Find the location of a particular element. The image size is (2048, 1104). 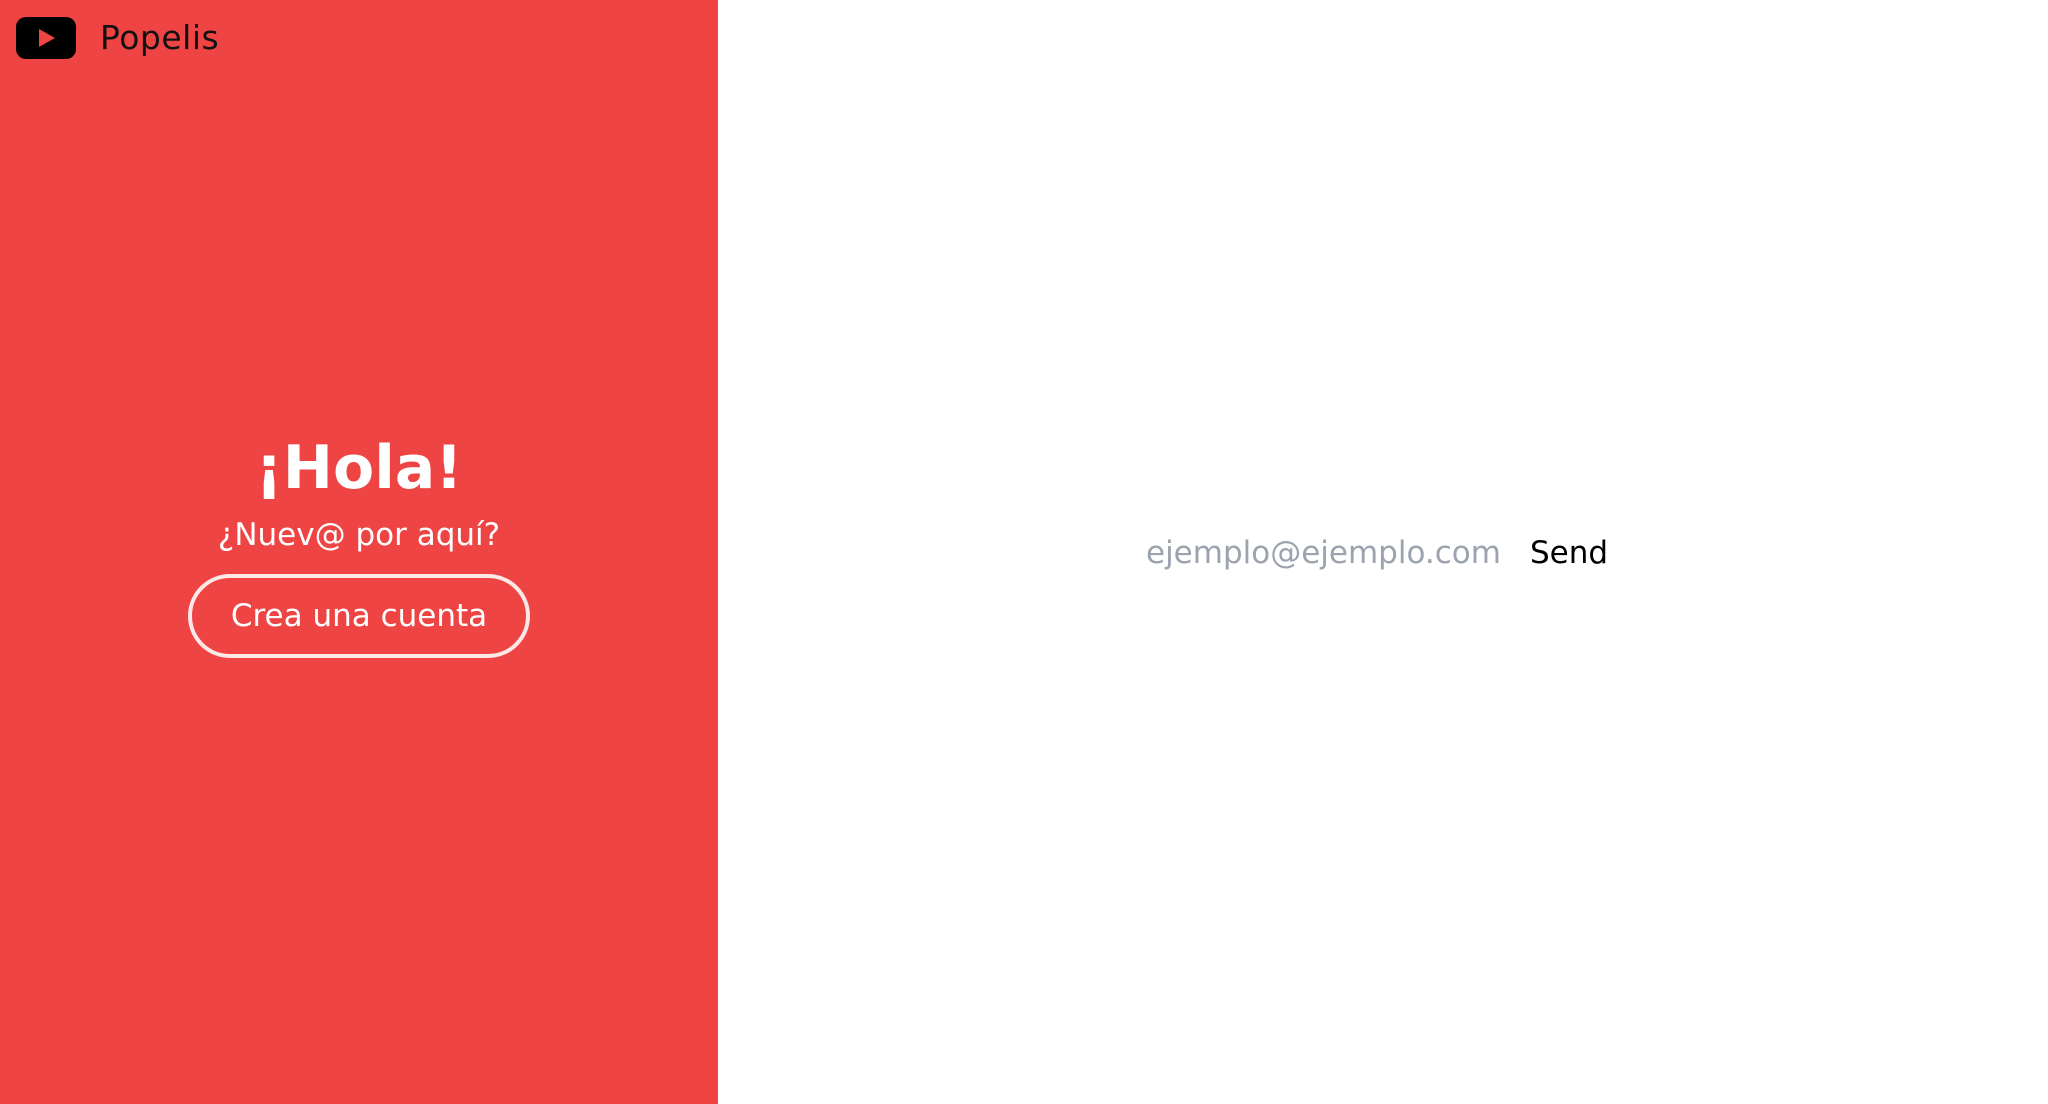

create-account-button: Crea una cuenta is located at coordinates (359, 616).